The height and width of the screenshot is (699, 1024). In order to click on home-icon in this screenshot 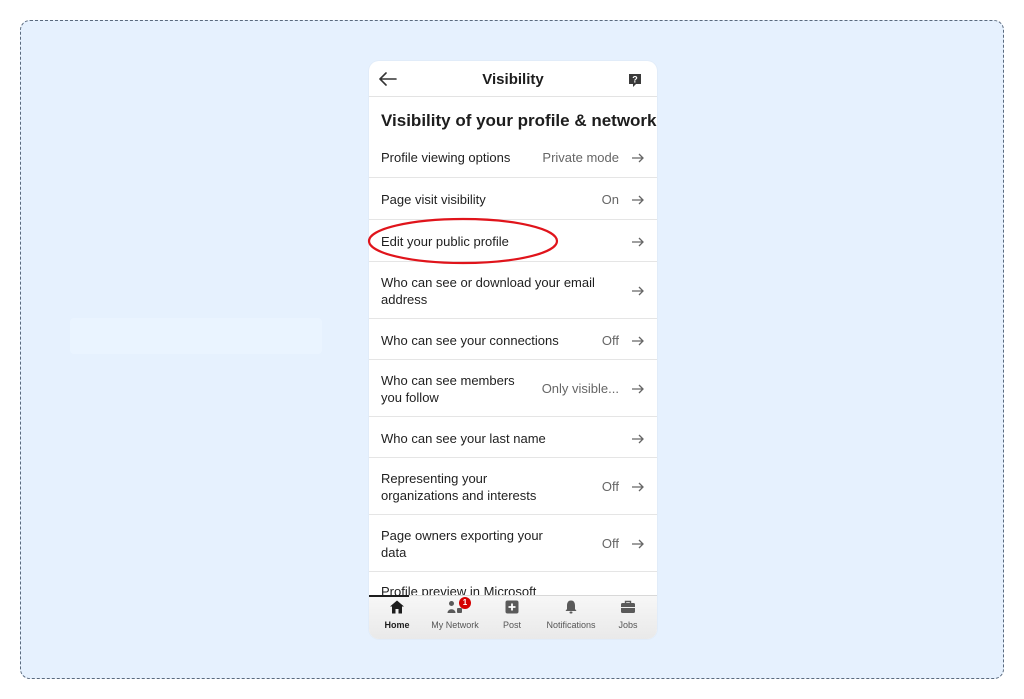, I will do `click(397, 607)`.